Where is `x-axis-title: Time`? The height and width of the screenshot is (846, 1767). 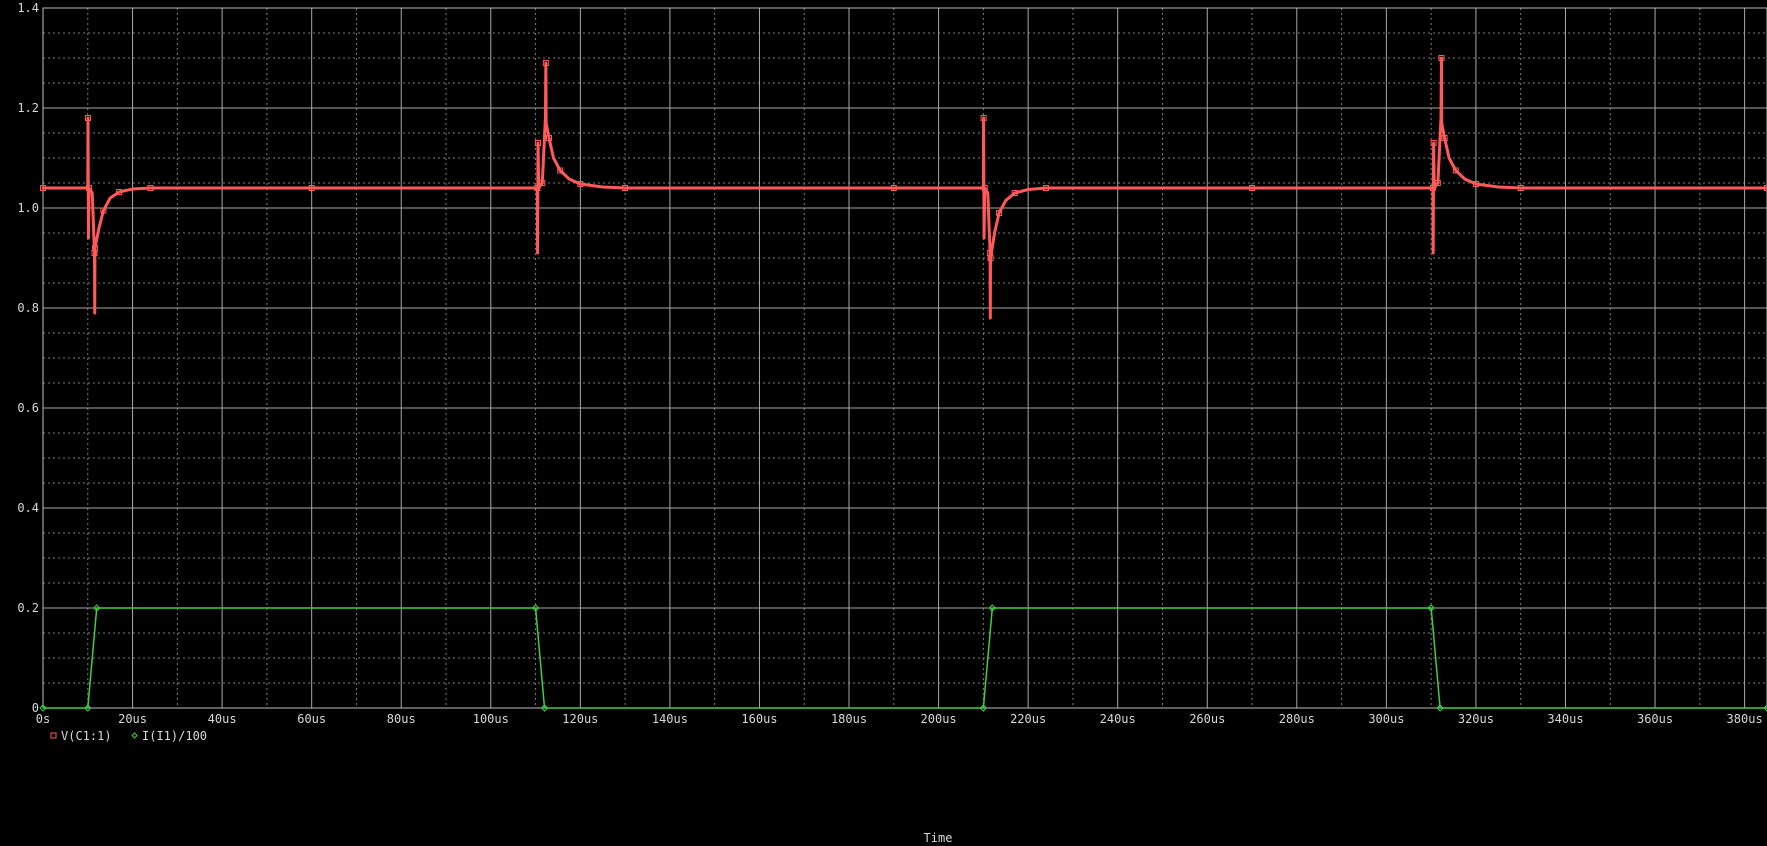 x-axis-title: Time is located at coordinates (938, 838).